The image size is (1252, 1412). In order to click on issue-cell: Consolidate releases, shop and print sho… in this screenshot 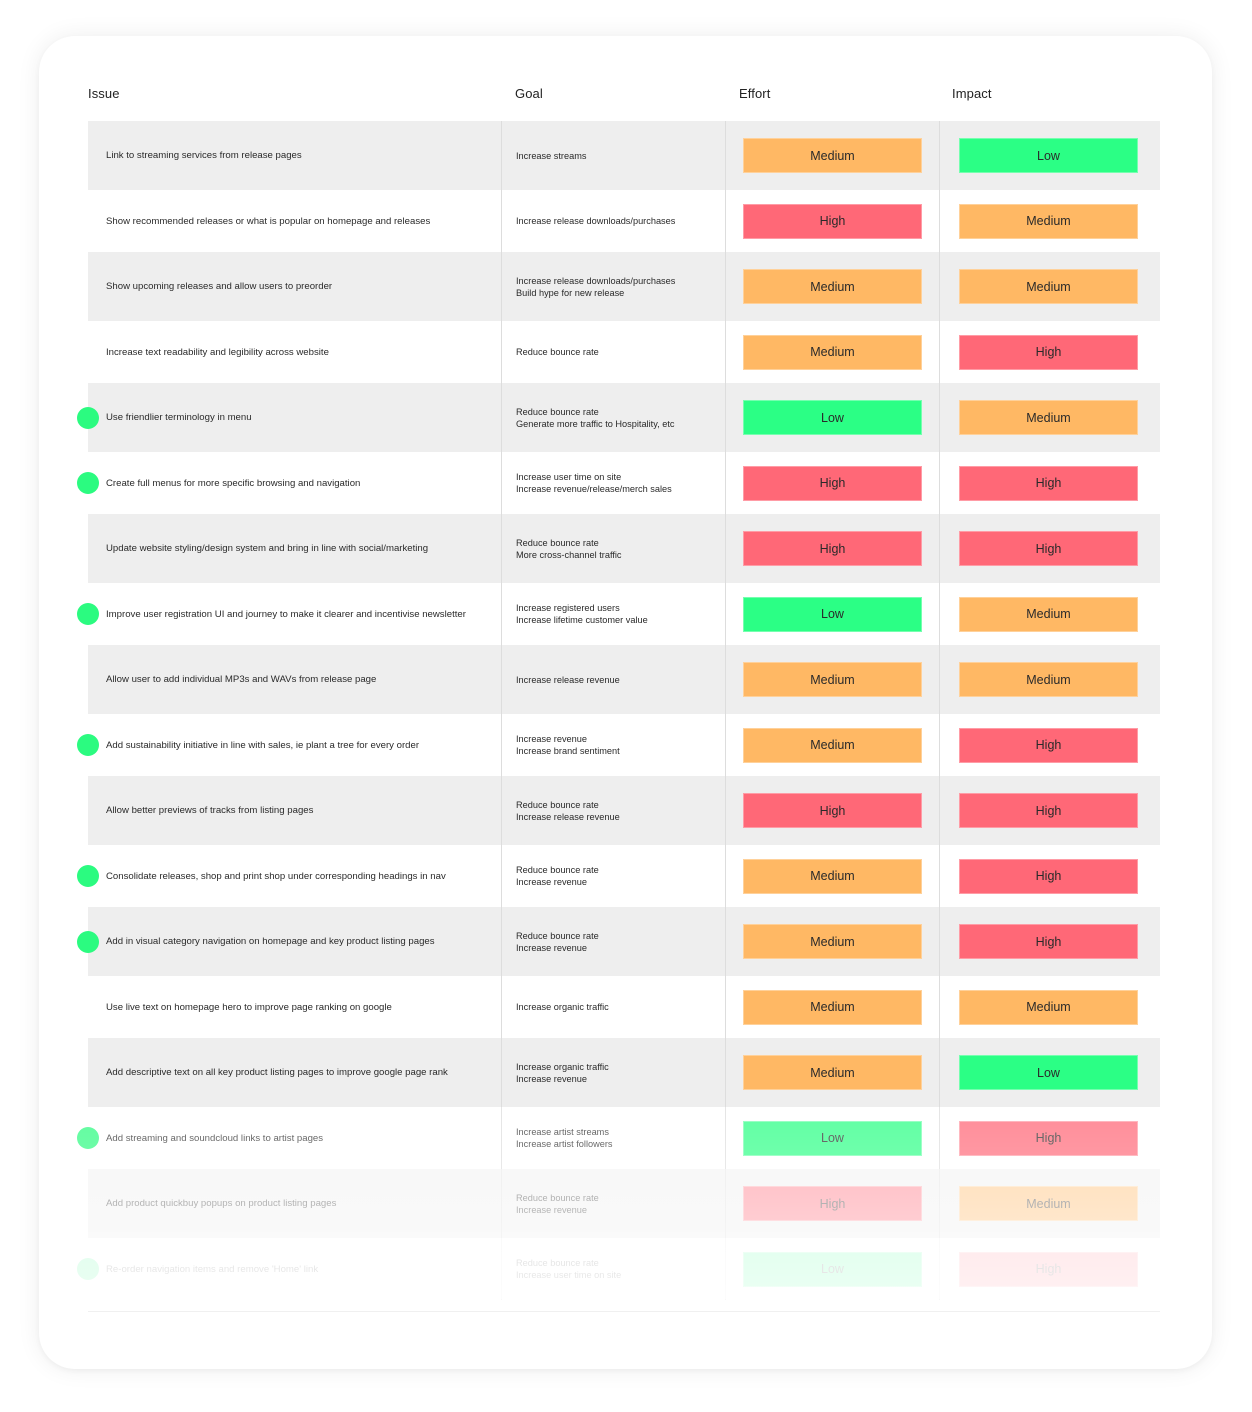, I will do `click(289, 876)`.